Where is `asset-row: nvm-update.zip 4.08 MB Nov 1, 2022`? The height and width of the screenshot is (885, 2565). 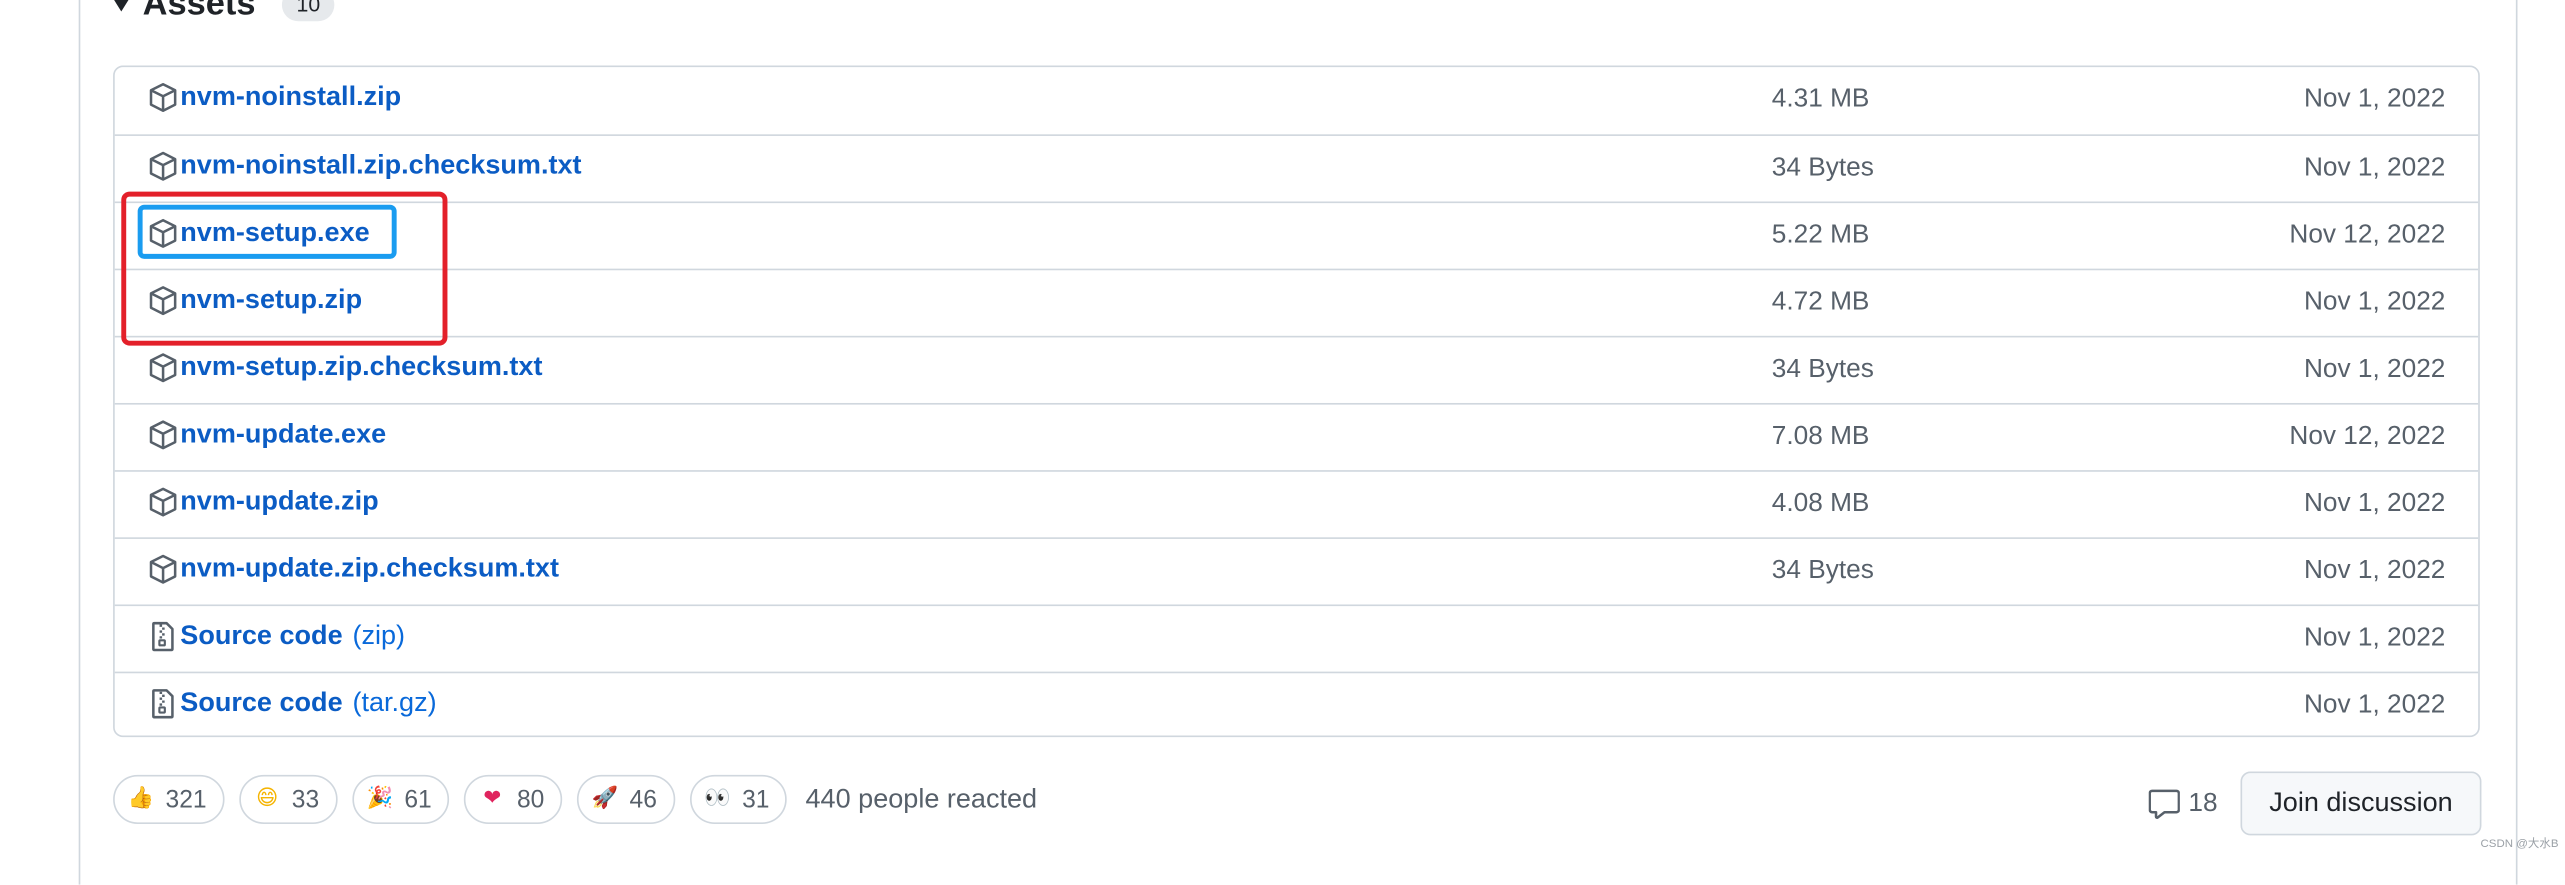 asset-row: nvm-update.zip 4.08 MB Nov 1, 2022 is located at coordinates (1296, 503).